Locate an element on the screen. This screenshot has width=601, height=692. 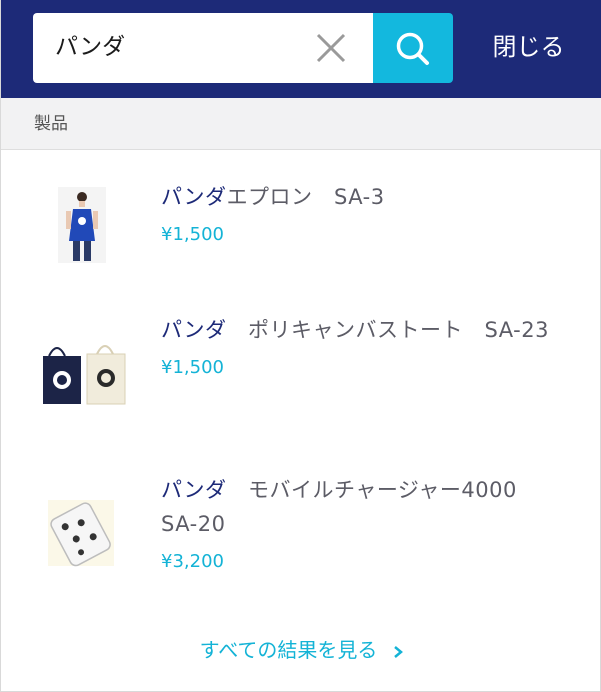
product-info: パンダ モバイルチャージャー4000 SA-20 ¥3,200 is located at coordinates (366, 525).